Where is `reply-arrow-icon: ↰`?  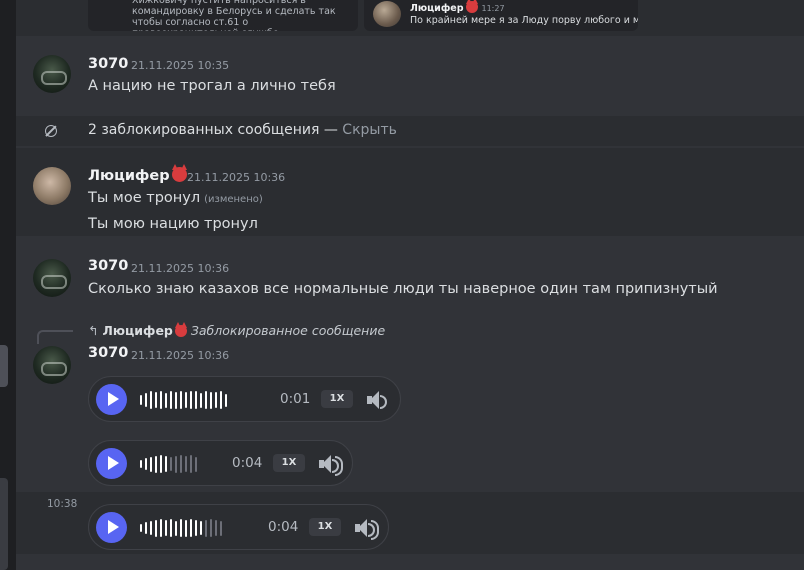
reply-arrow-icon: ↰ is located at coordinates (93, 330).